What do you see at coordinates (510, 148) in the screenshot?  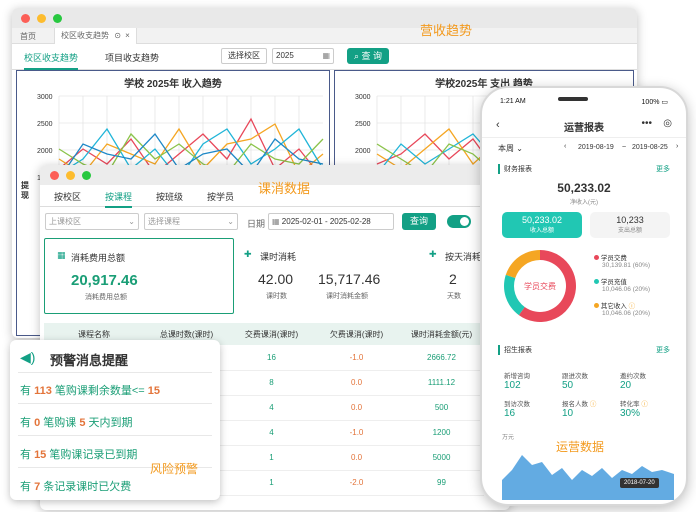 I see `period-select: 本周 ⌄` at bounding box center [510, 148].